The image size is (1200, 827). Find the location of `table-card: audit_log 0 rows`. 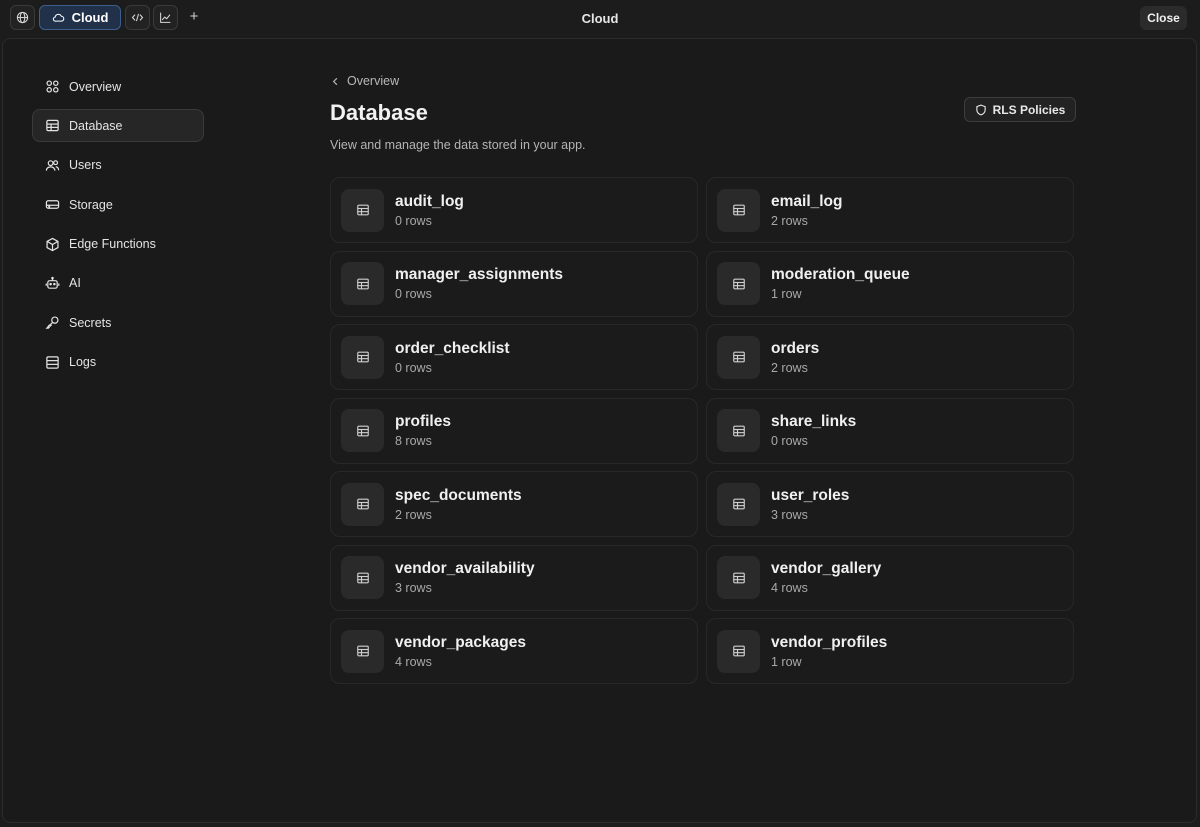

table-card: audit_log 0 rows is located at coordinates (514, 210).